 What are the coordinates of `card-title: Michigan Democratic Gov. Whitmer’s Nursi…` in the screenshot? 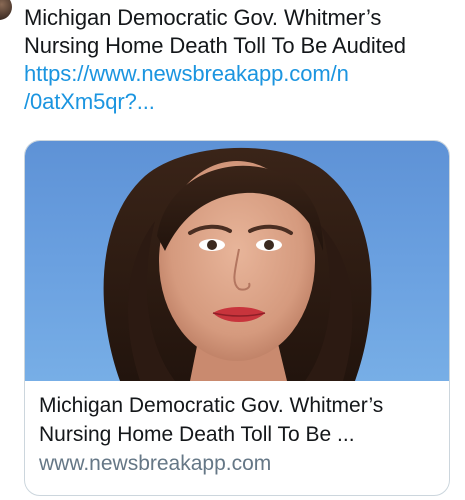 It's located at (237, 420).